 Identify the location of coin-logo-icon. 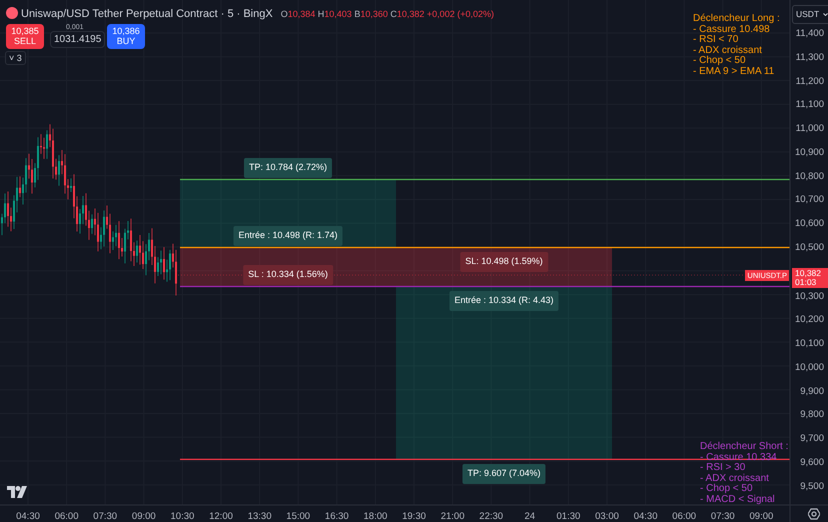
(12, 13).